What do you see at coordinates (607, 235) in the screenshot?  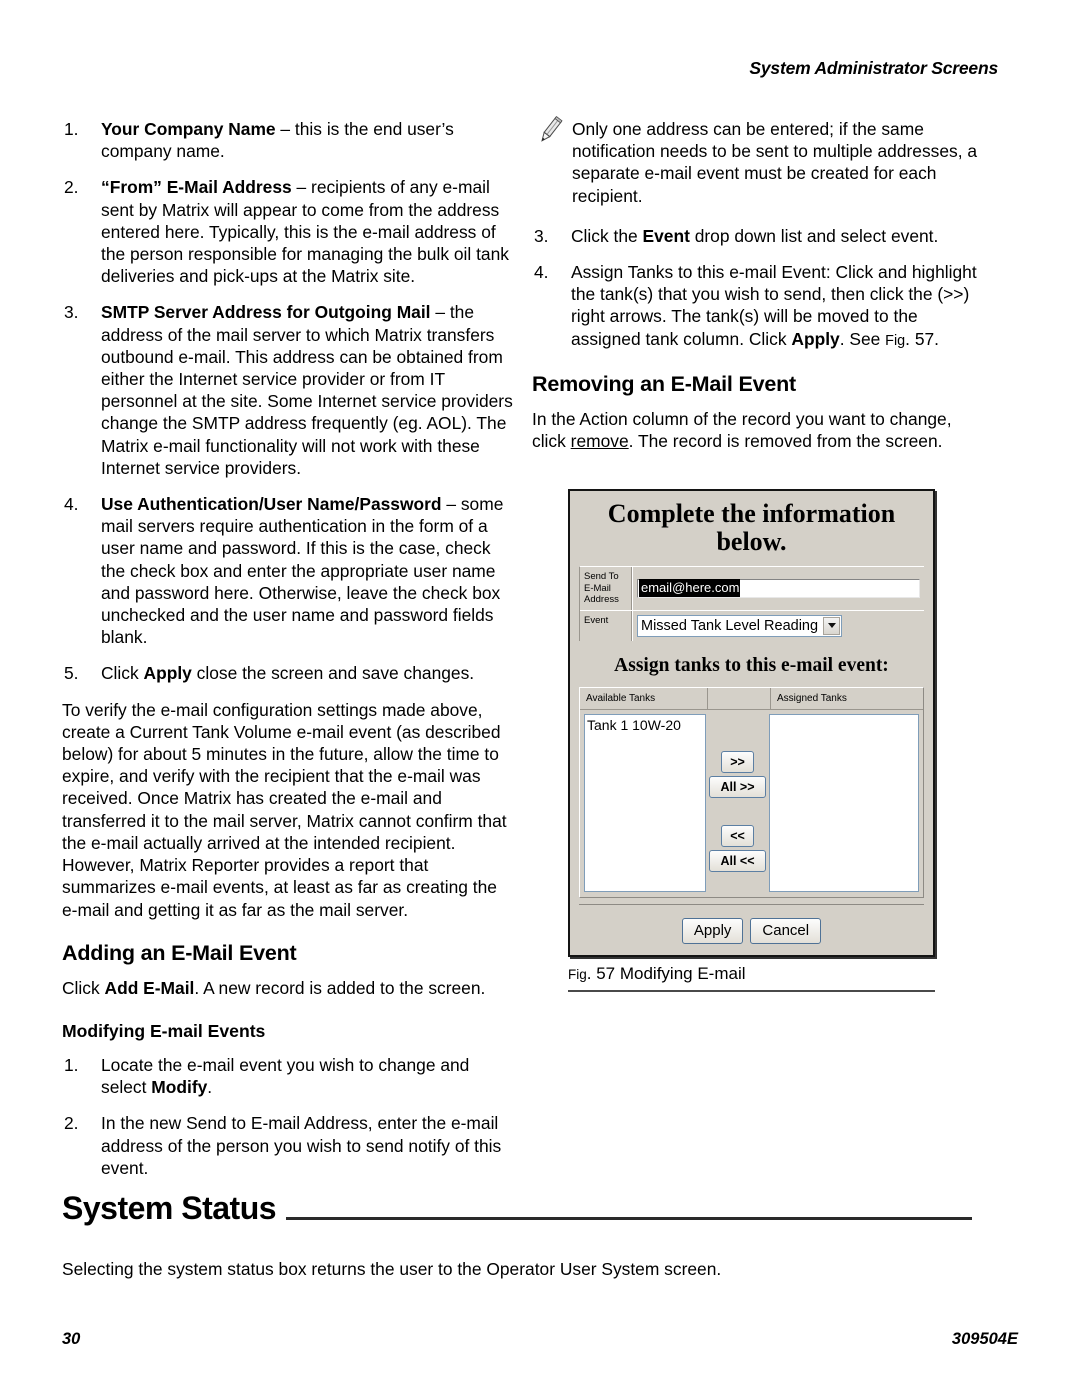 I see `list-item-text: Click the` at bounding box center [607, 235].